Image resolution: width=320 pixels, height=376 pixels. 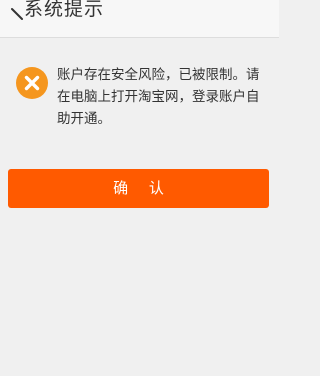 I want to click on back-arrow-icon, so click(x=17, y=13).